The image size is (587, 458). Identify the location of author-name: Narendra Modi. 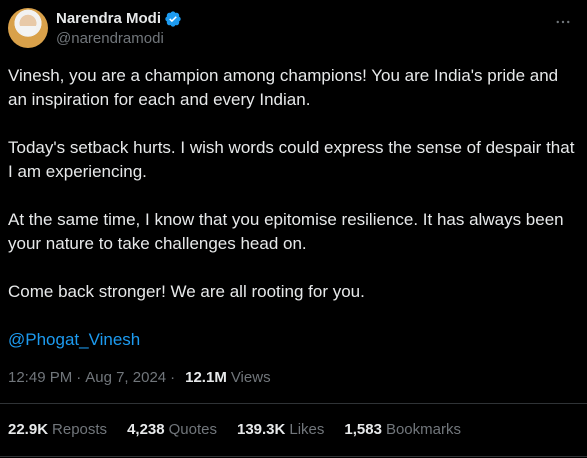
(108, 19).